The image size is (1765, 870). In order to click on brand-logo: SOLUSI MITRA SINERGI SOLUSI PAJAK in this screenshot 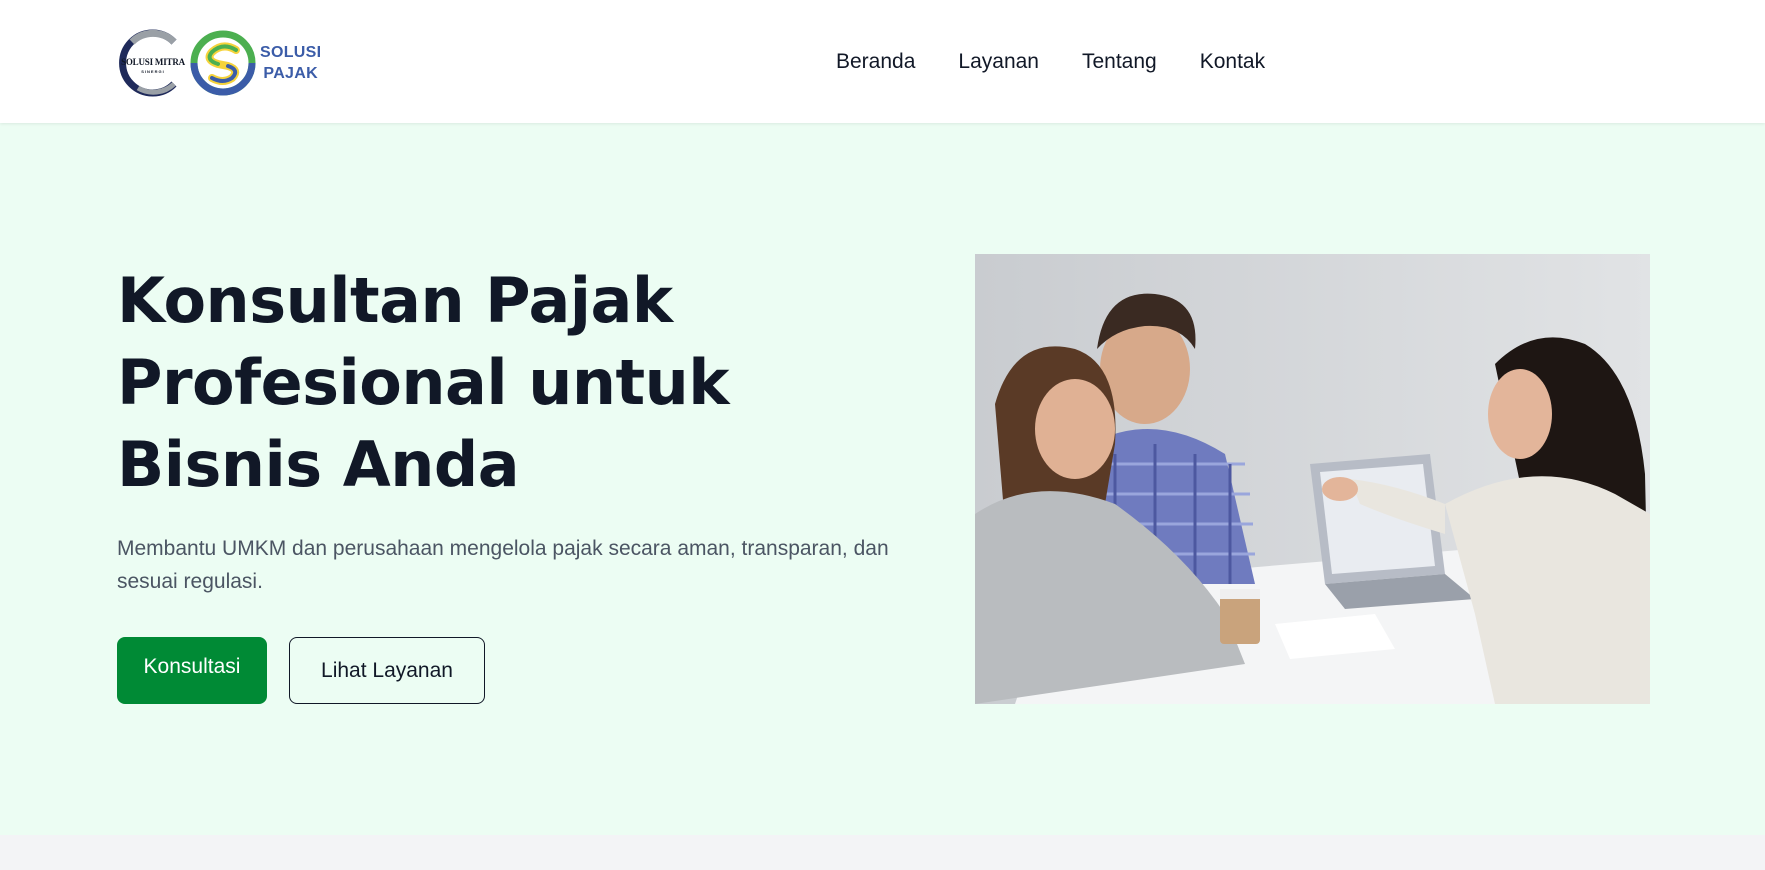, I will do `click(219, 63)`.